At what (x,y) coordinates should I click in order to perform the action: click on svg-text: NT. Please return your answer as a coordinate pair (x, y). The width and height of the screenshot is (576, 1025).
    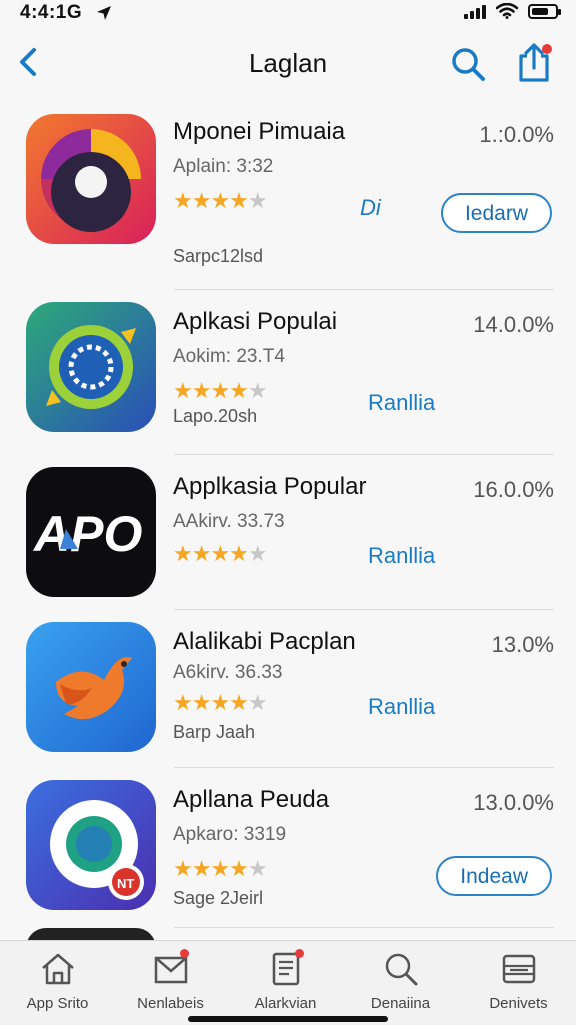
    Looking at the image, I should click on (125, 883).